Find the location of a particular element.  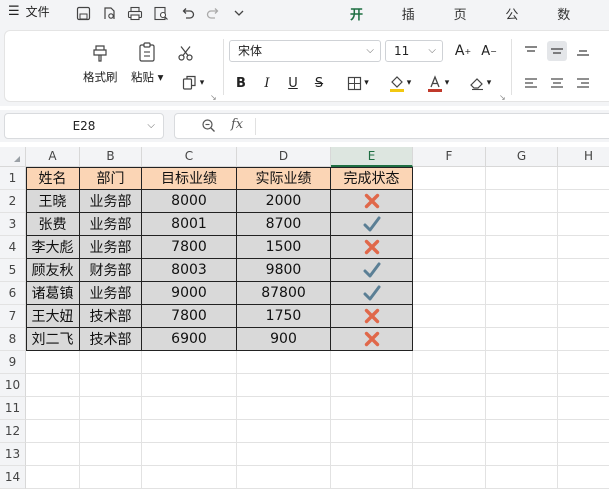

row-header-9: 9 is located at coordinates (13, 362).